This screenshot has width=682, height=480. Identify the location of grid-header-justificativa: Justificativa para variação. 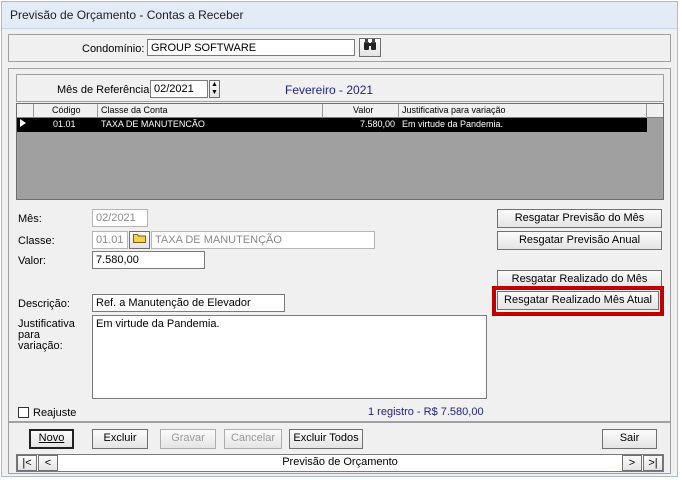
(523, 111).